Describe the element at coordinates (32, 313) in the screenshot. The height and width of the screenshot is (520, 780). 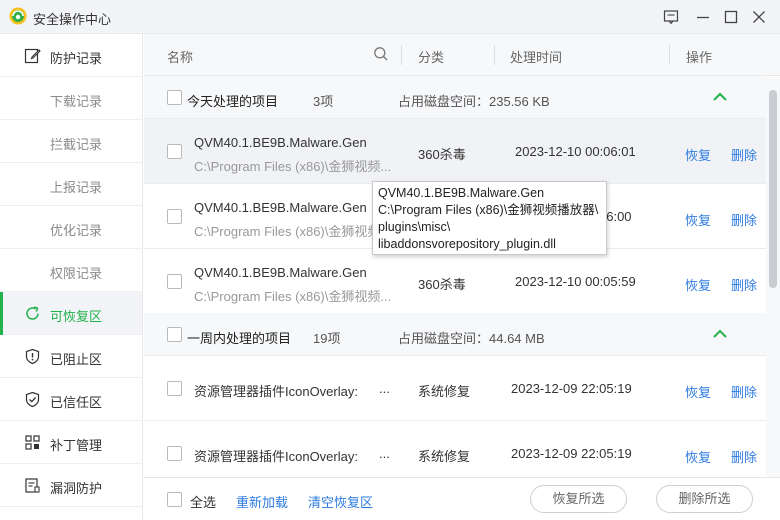
I see `restore-icon` at that location.